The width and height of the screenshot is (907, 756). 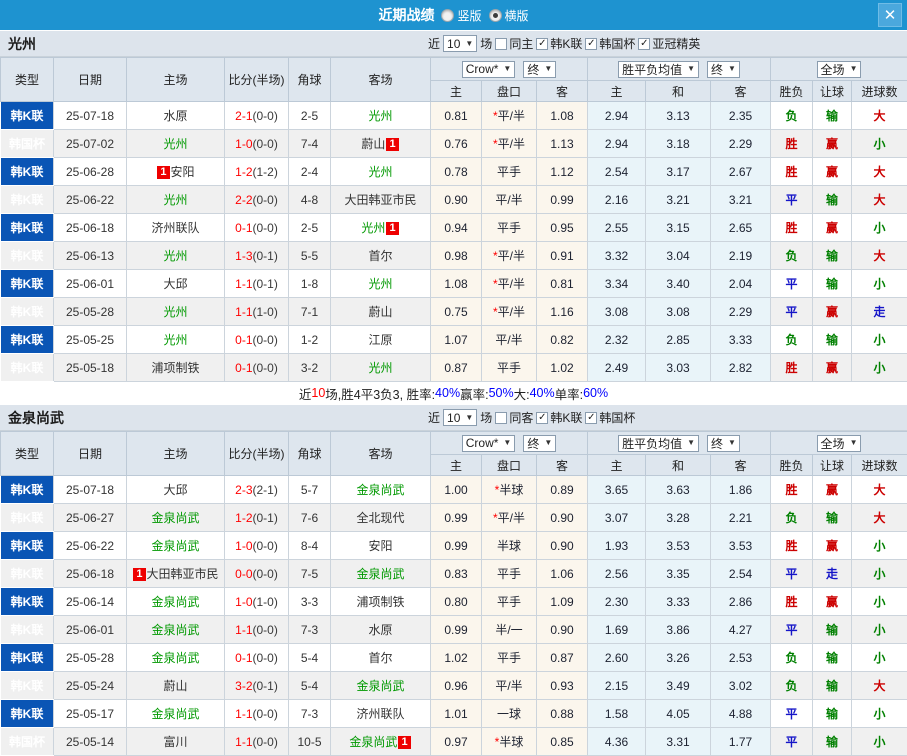 I want to click on radio-icon-horizontal, so click(x=495, y=15).